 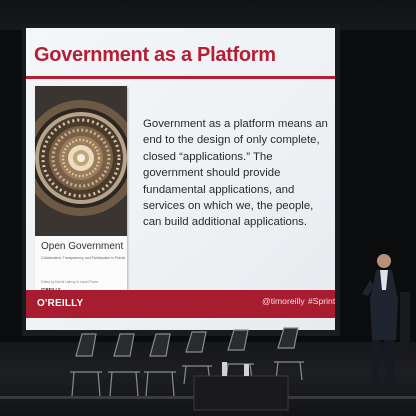 I want to click on speaker-figure, so click(x=386, y=323).